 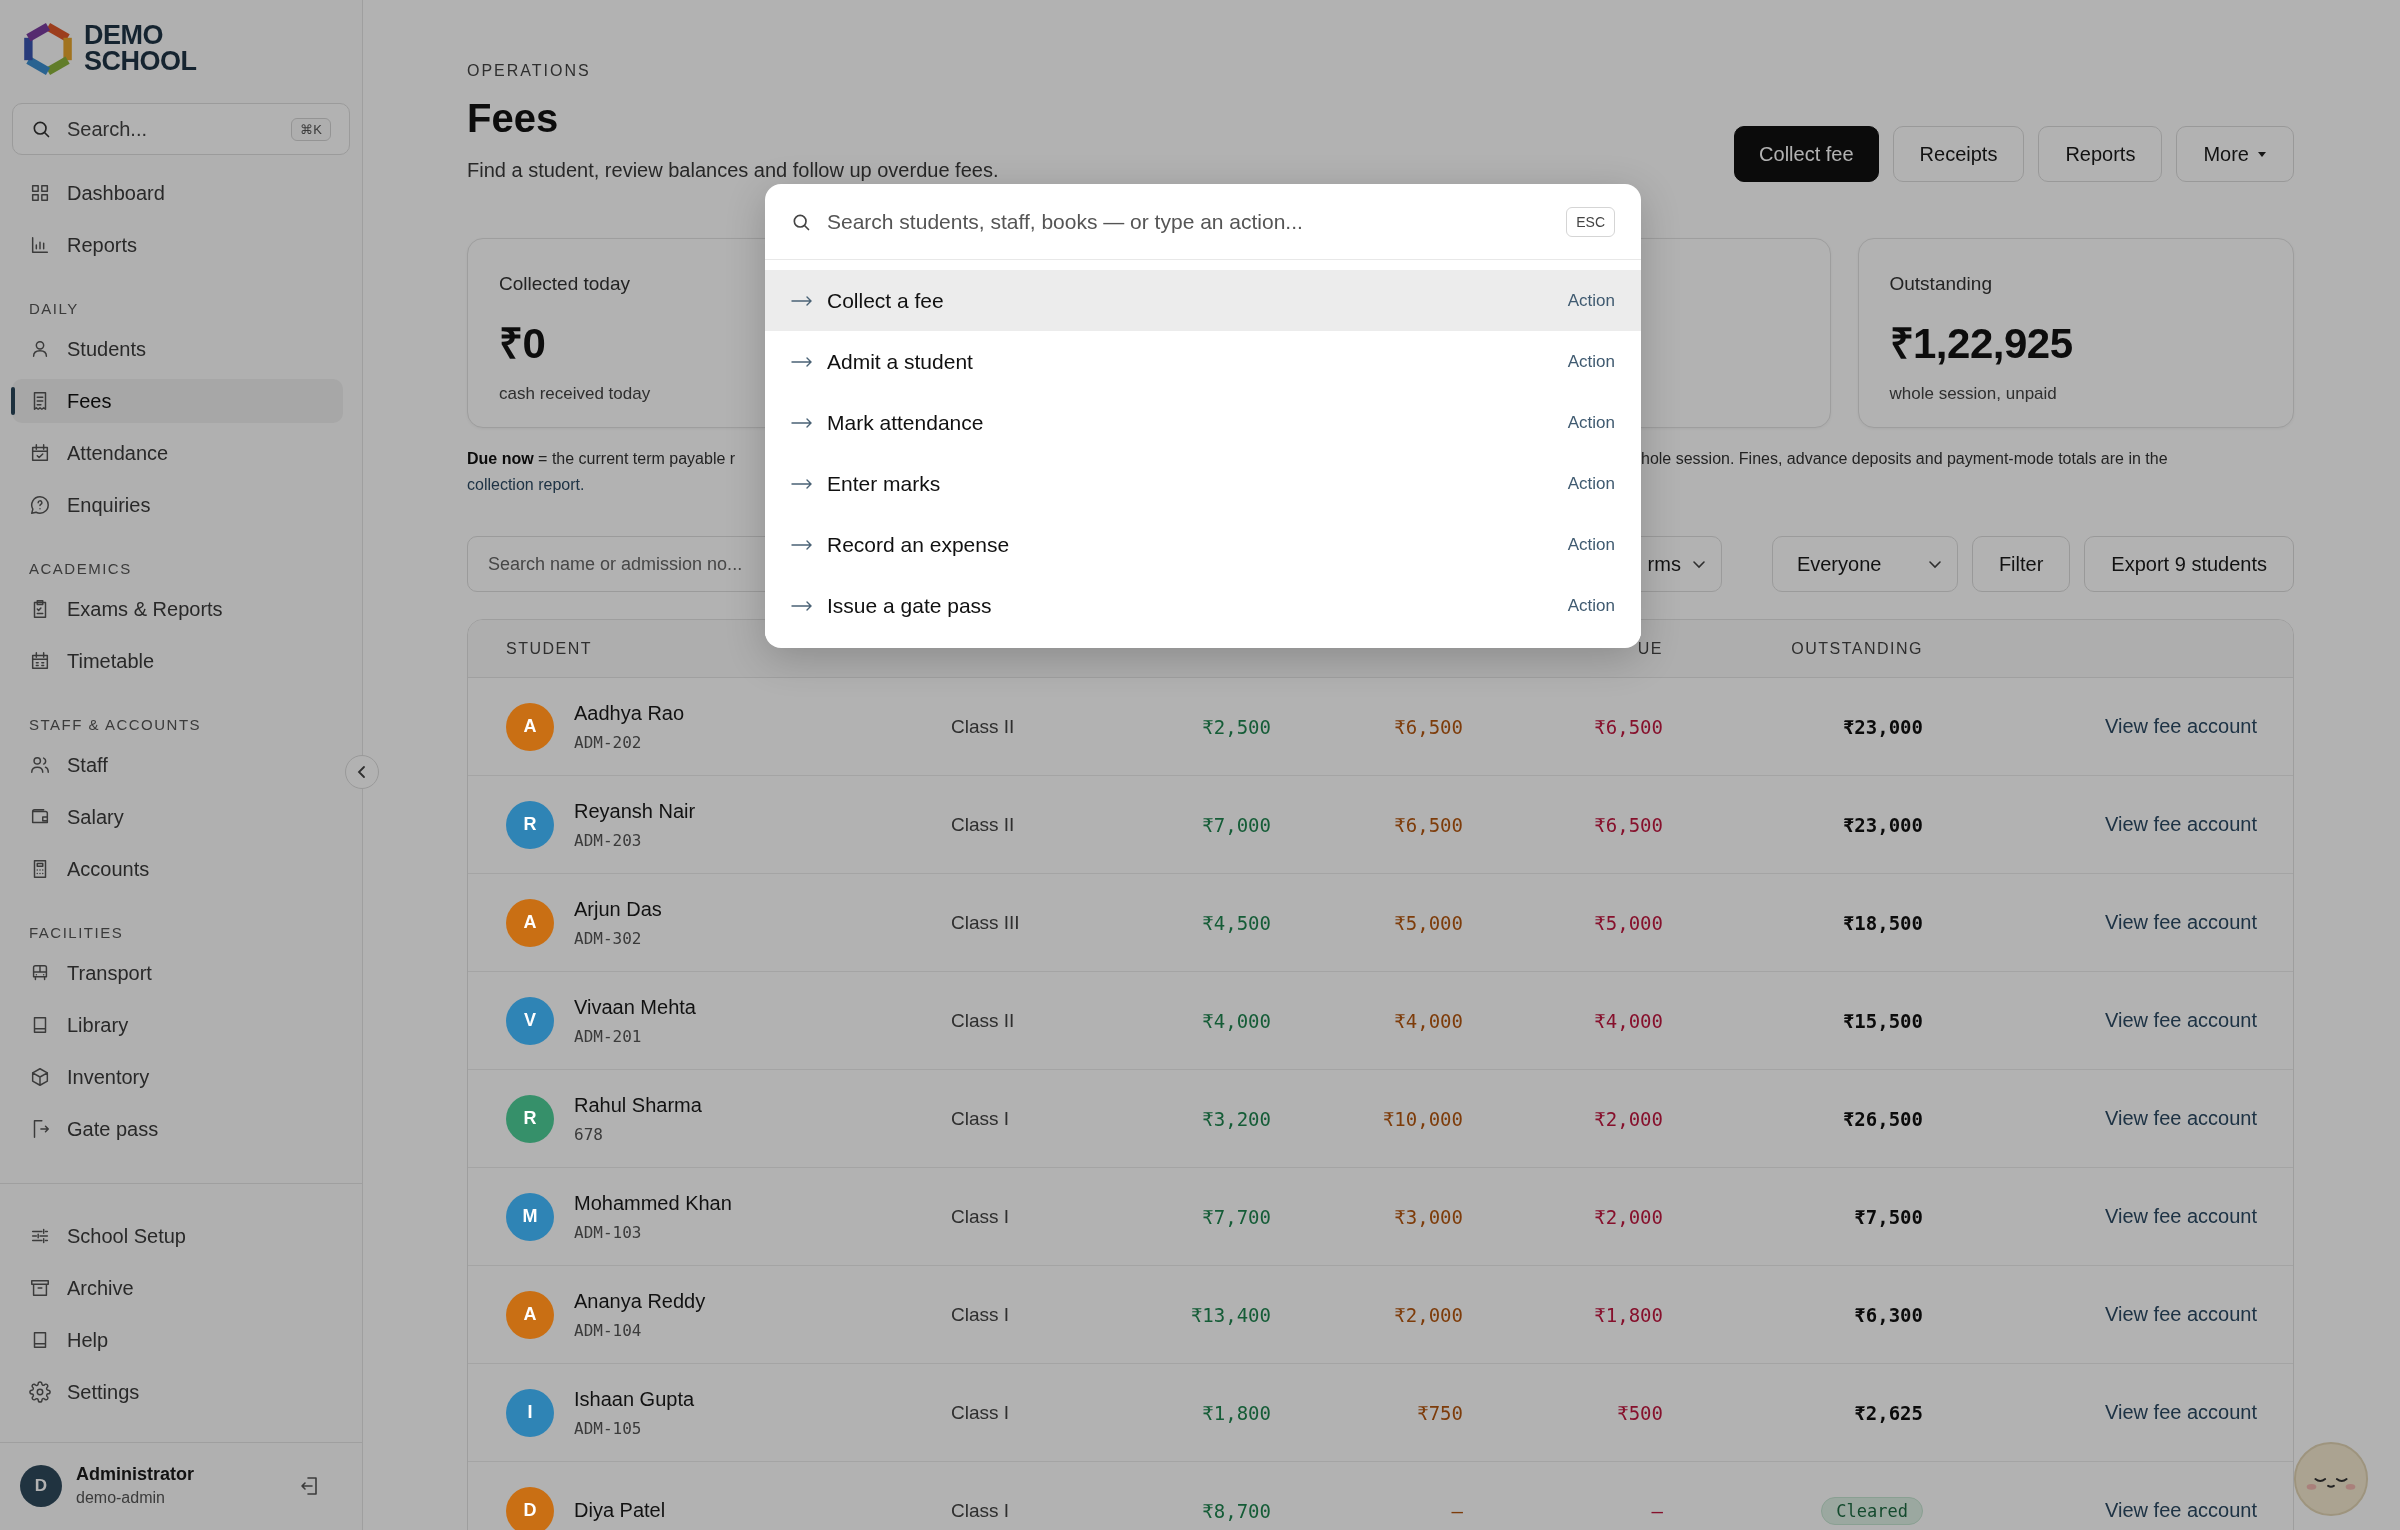 What do you see at coordinates (1428, 1216) in the screenshot?
I see `amount-cell: ₹3,000` at bounding box center [1428, 1216].